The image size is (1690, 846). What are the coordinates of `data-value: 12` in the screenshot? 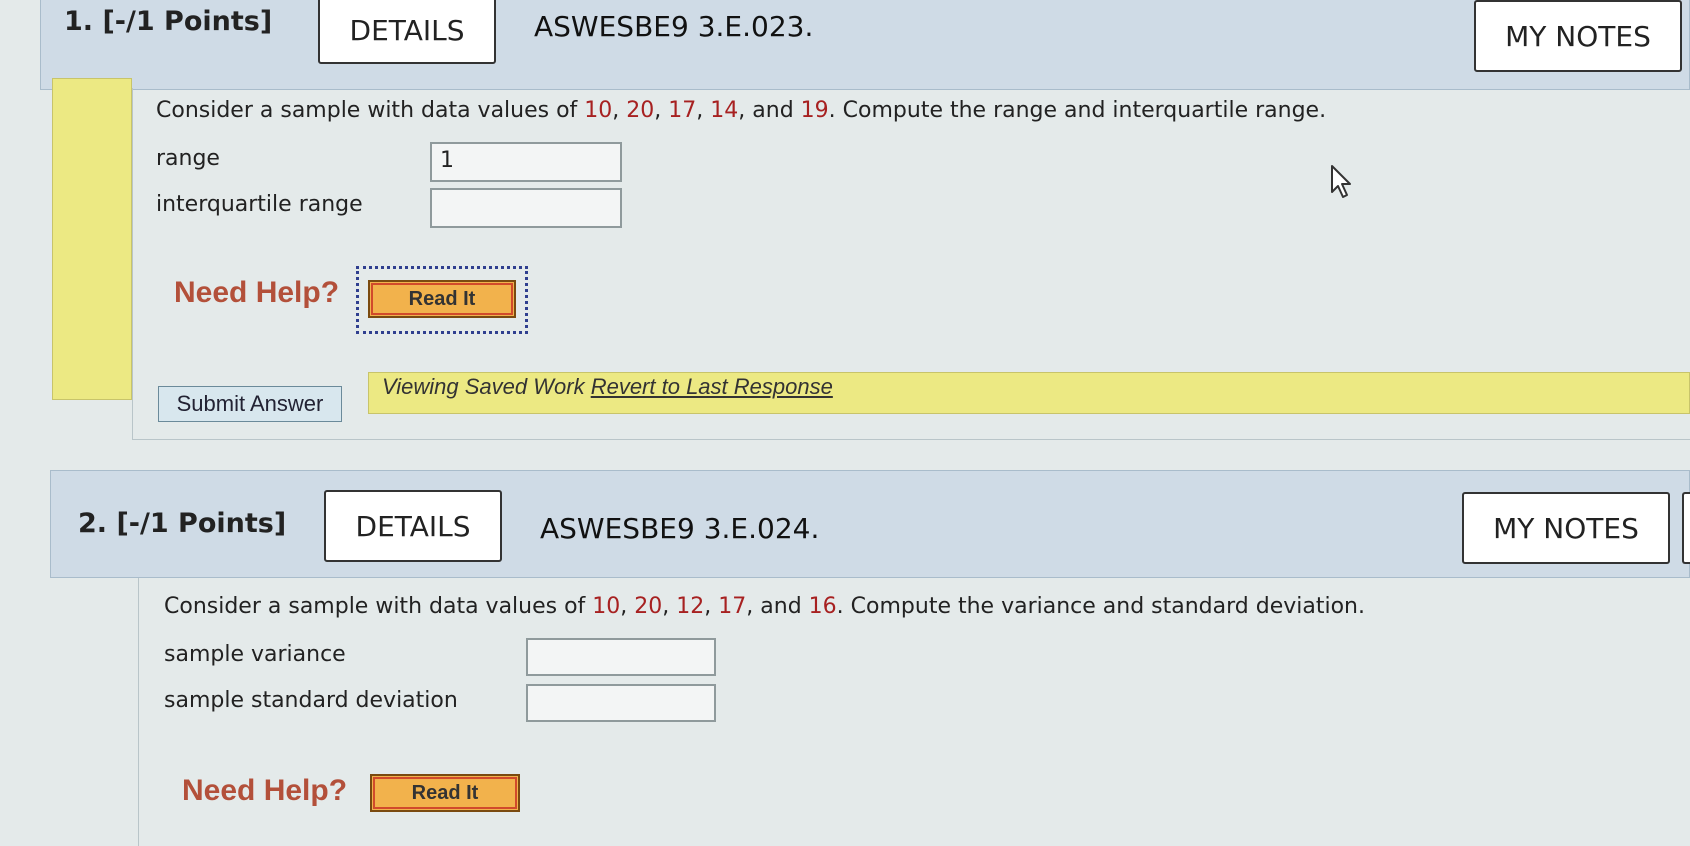 It's located at (690, 606).